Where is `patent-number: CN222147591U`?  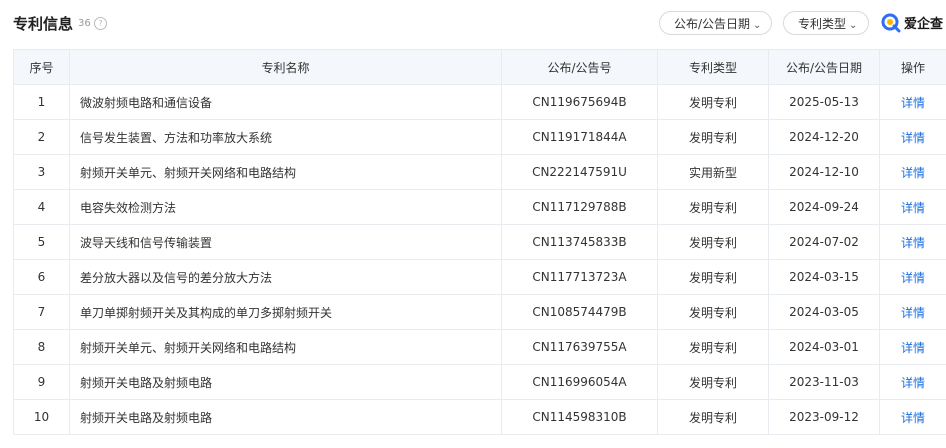 patent-number: CN222147591U is located at coordinates (579, 172).